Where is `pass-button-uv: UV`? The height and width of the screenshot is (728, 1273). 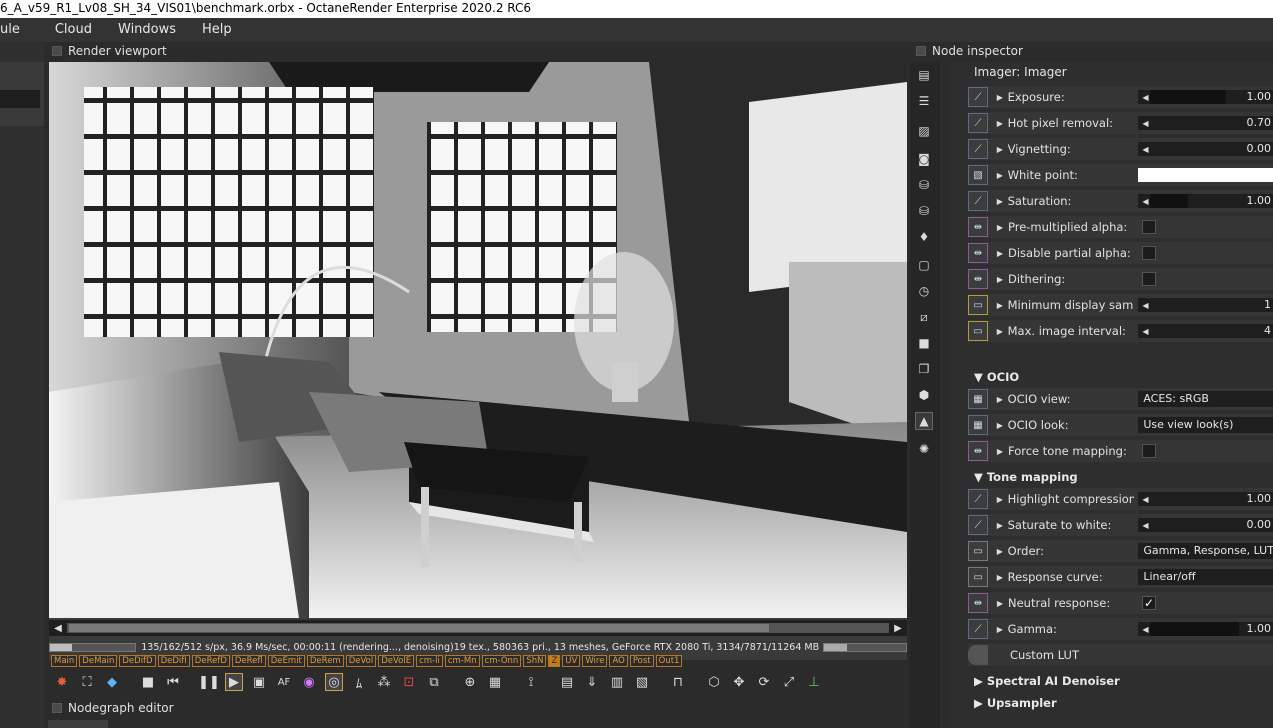 pass-button-uv: UV is located at coordinates (571, 661).